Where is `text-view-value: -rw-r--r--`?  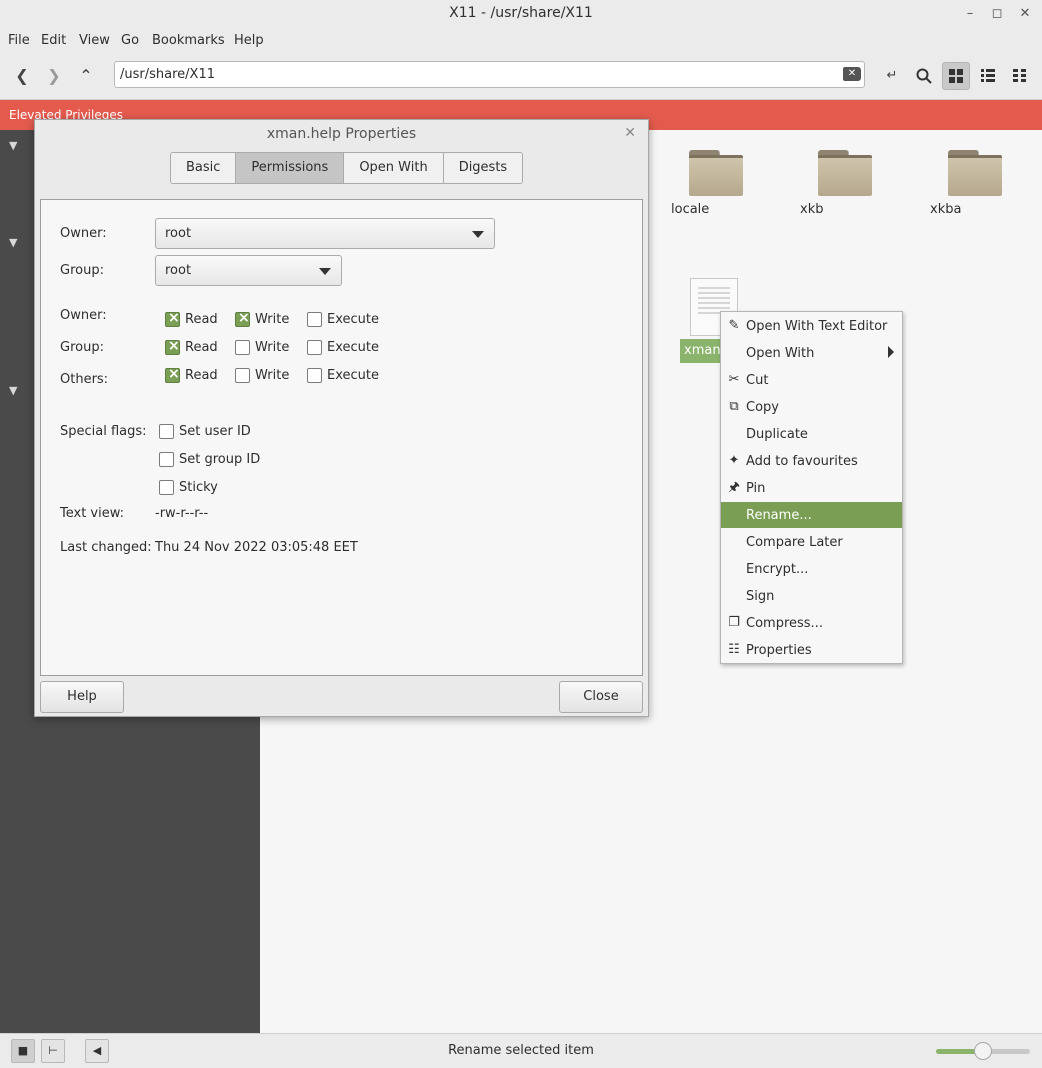
text-view-value: -rw-r--r-- is located at coordinates (182, 513).